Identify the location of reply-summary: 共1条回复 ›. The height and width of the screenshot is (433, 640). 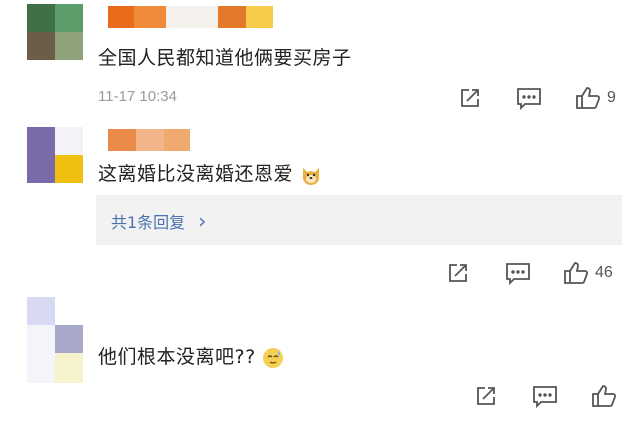
(158, 221).